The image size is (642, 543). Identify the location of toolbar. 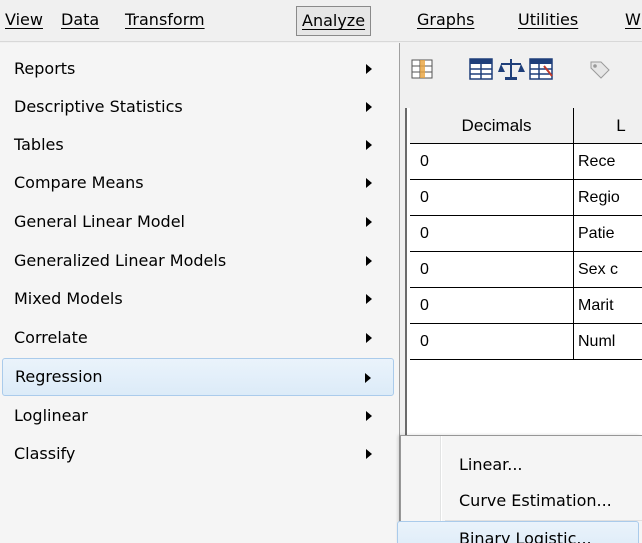
(523, 72).